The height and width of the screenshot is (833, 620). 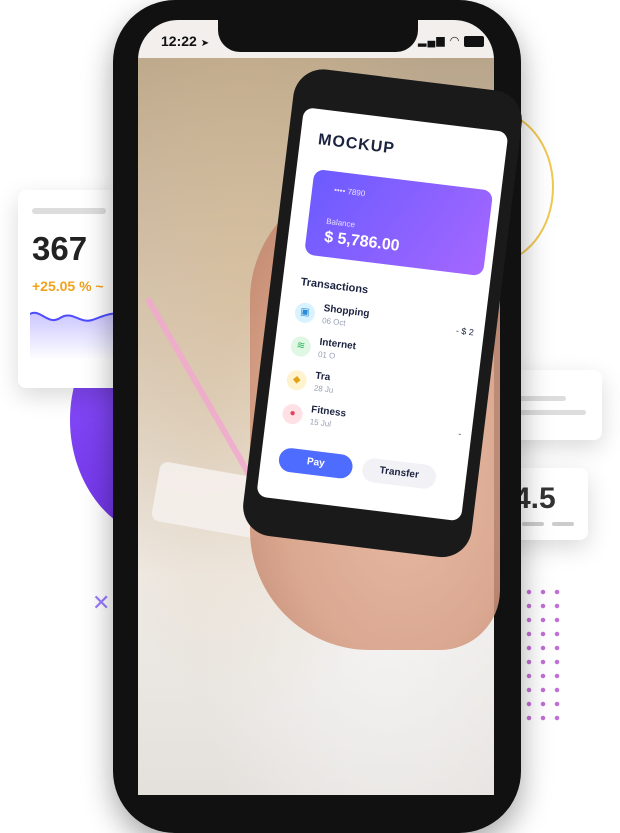 I want to click on transaction-date: 28 Ju, so click(x=323, y=389).